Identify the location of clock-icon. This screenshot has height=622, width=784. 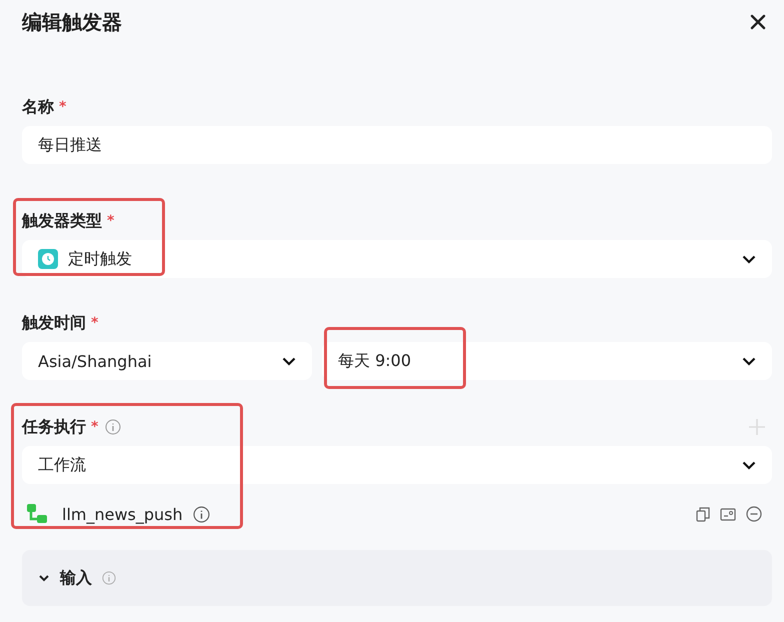
(48, 259).